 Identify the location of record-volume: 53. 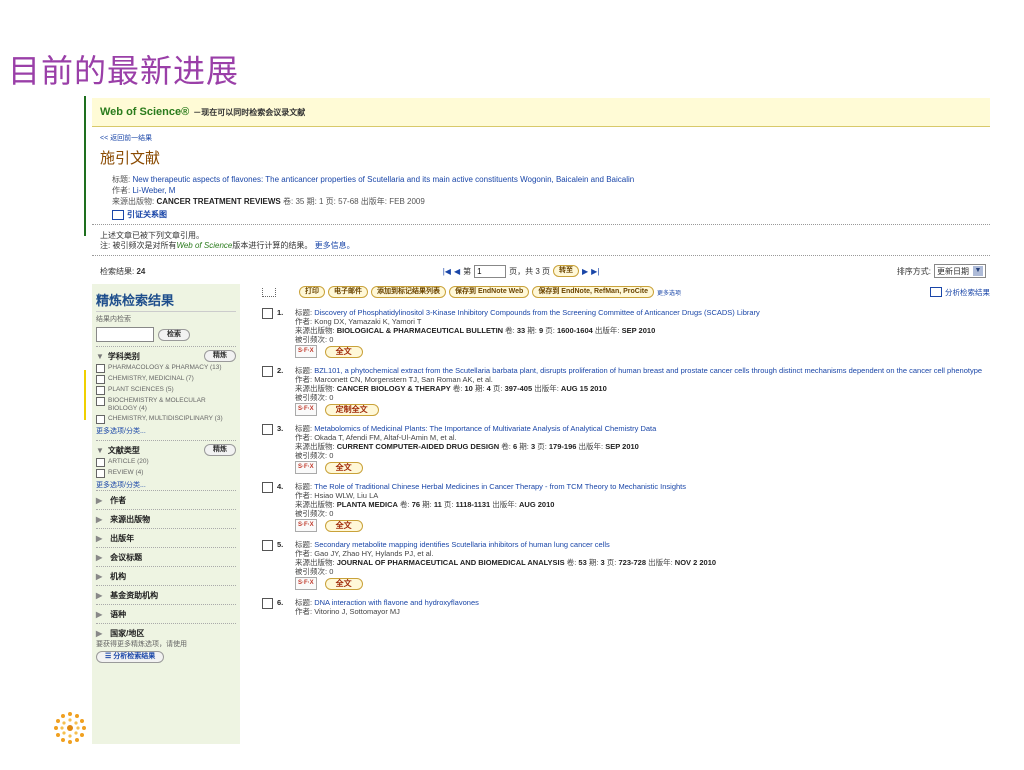
(582, 562).